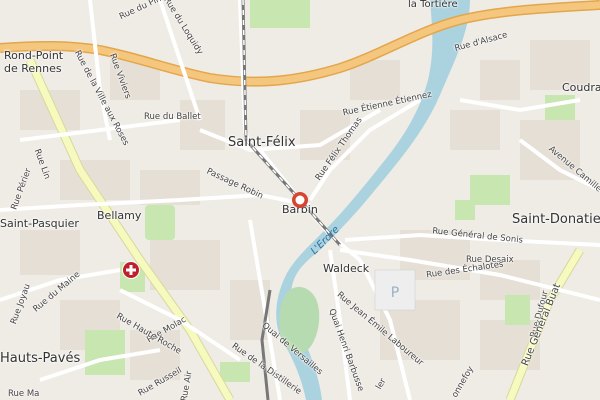 This screenshot has height=400, width=600. I want to click on street-label-rue-ma: Rue Ma, so click(24, 394).